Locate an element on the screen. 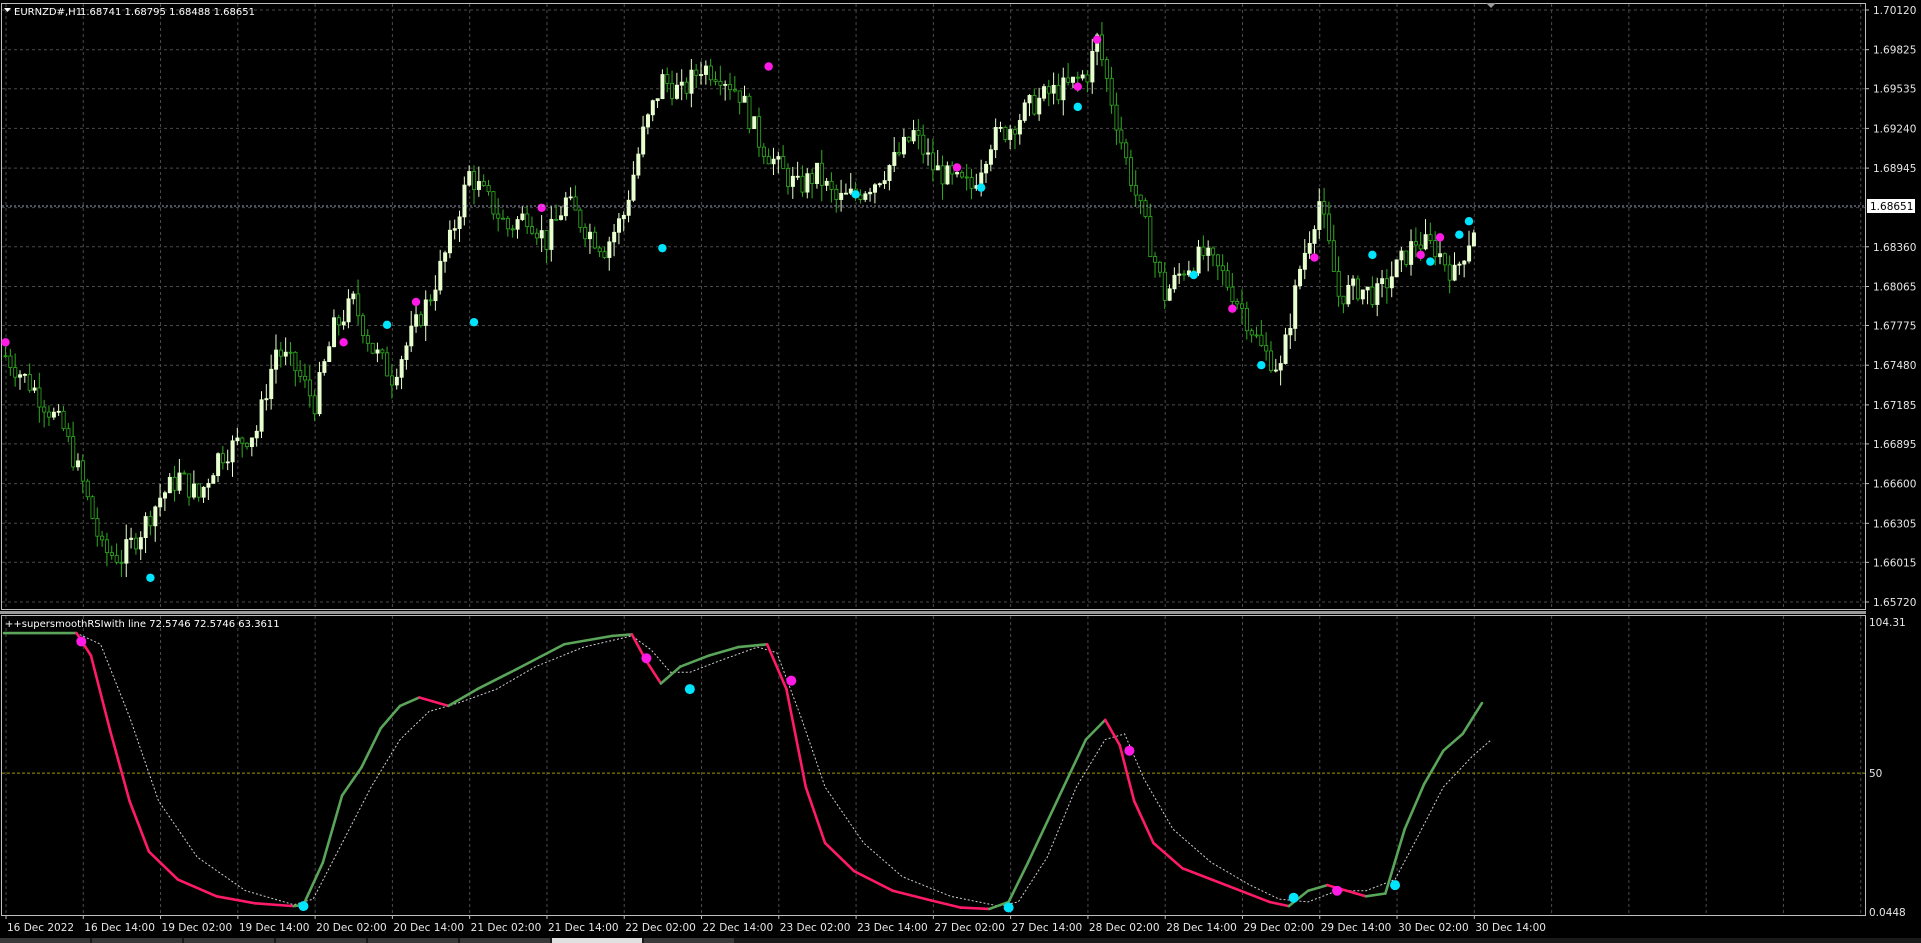 The height and width of the screenshot is (943, 1921). y-tick-label: 1.67775 is located at coordinates (1894, 327).